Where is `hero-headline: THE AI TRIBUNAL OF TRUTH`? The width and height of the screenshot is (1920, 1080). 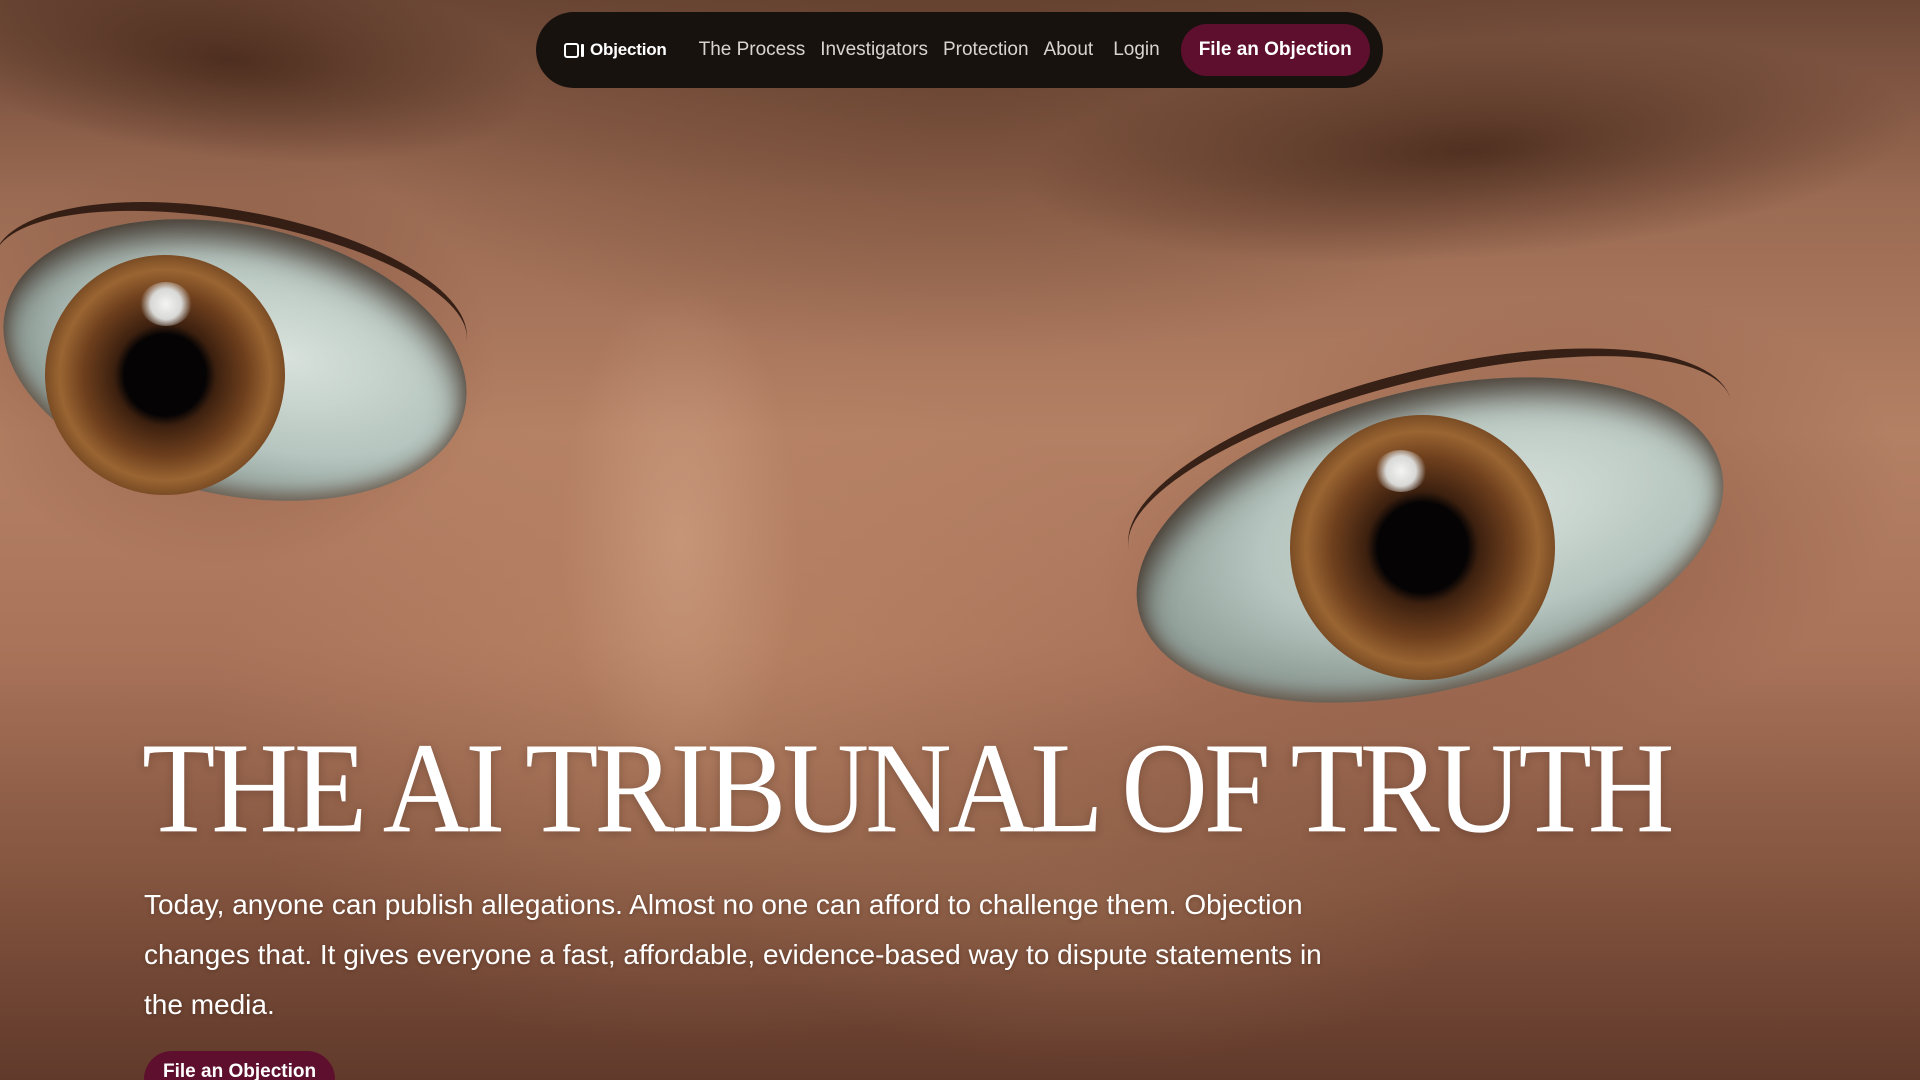
hero-headline: THE AI TRIBUNAL OF TRUTH is located at coordinates (908, 787).